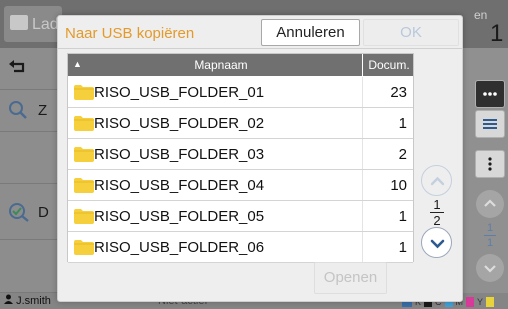 The image size is (508, 309). Describe the element at coordinates (8, 299) in the screenshot. I see `user-icon` at that location.